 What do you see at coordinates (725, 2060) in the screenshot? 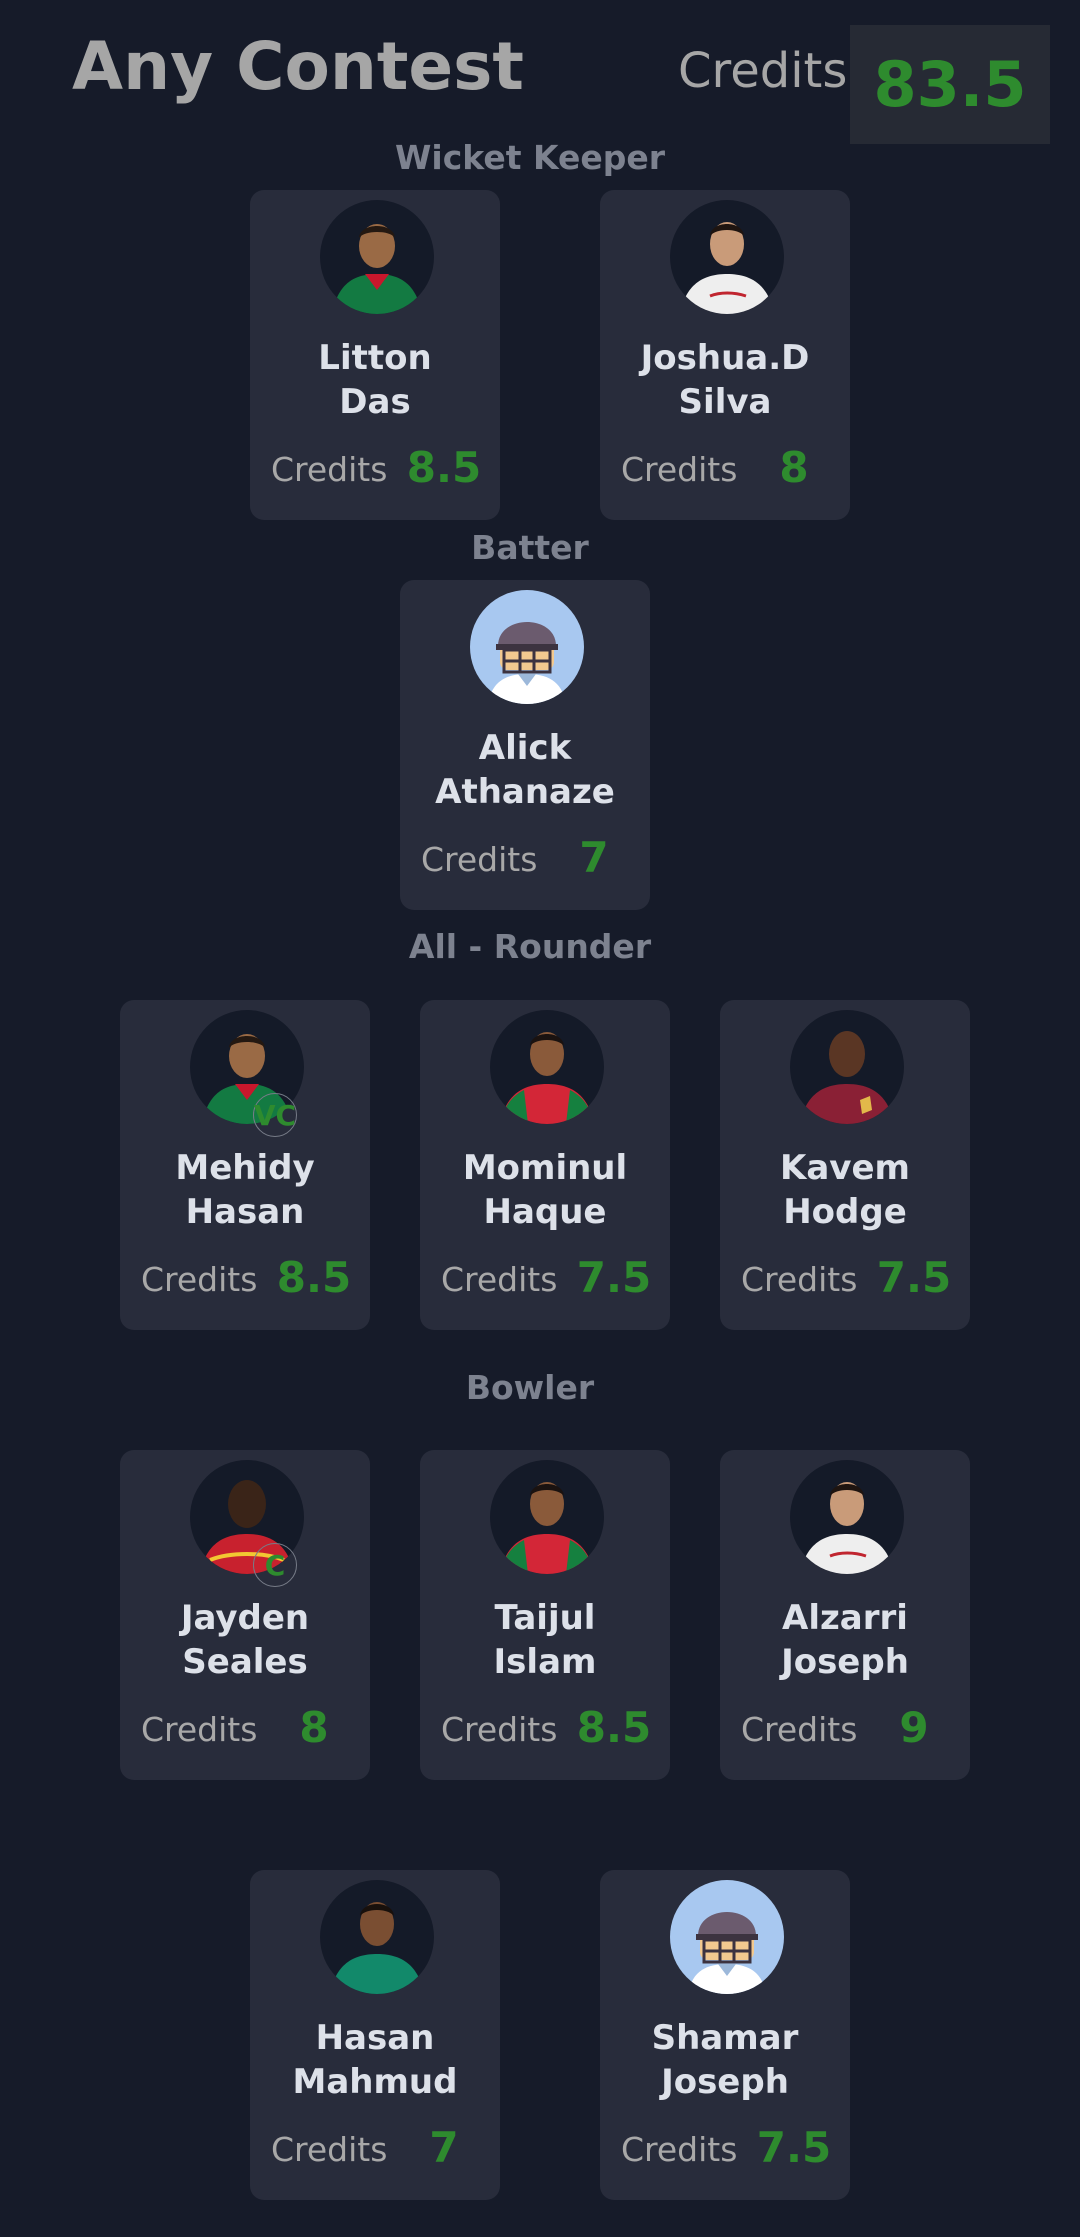
I see `player-name: Shamar Joseph` at bounding box center [725, 2060].